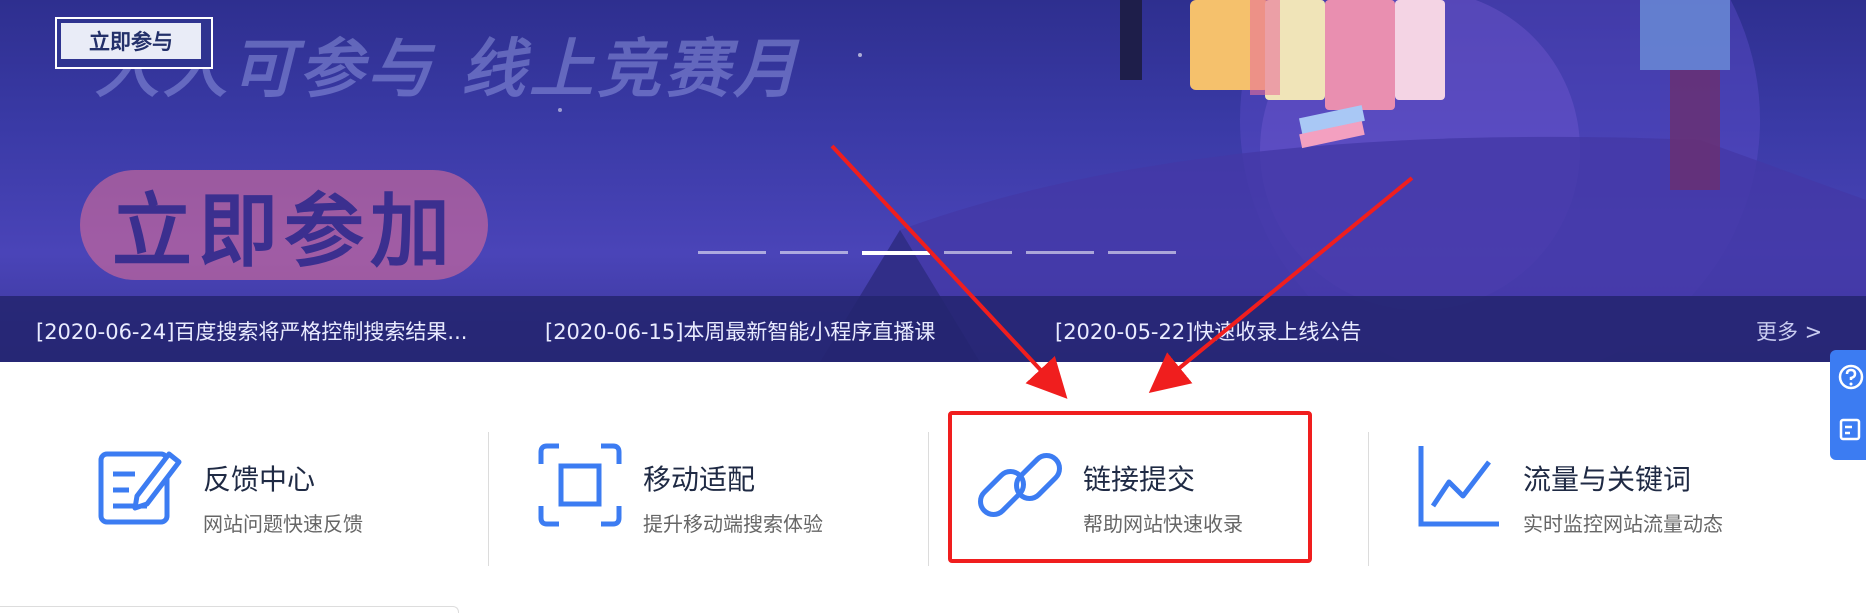  What do you see at coordinates (1851, 429) in the screenshot?
I see `edit-note-icon` at bounding box center [1851, 429].